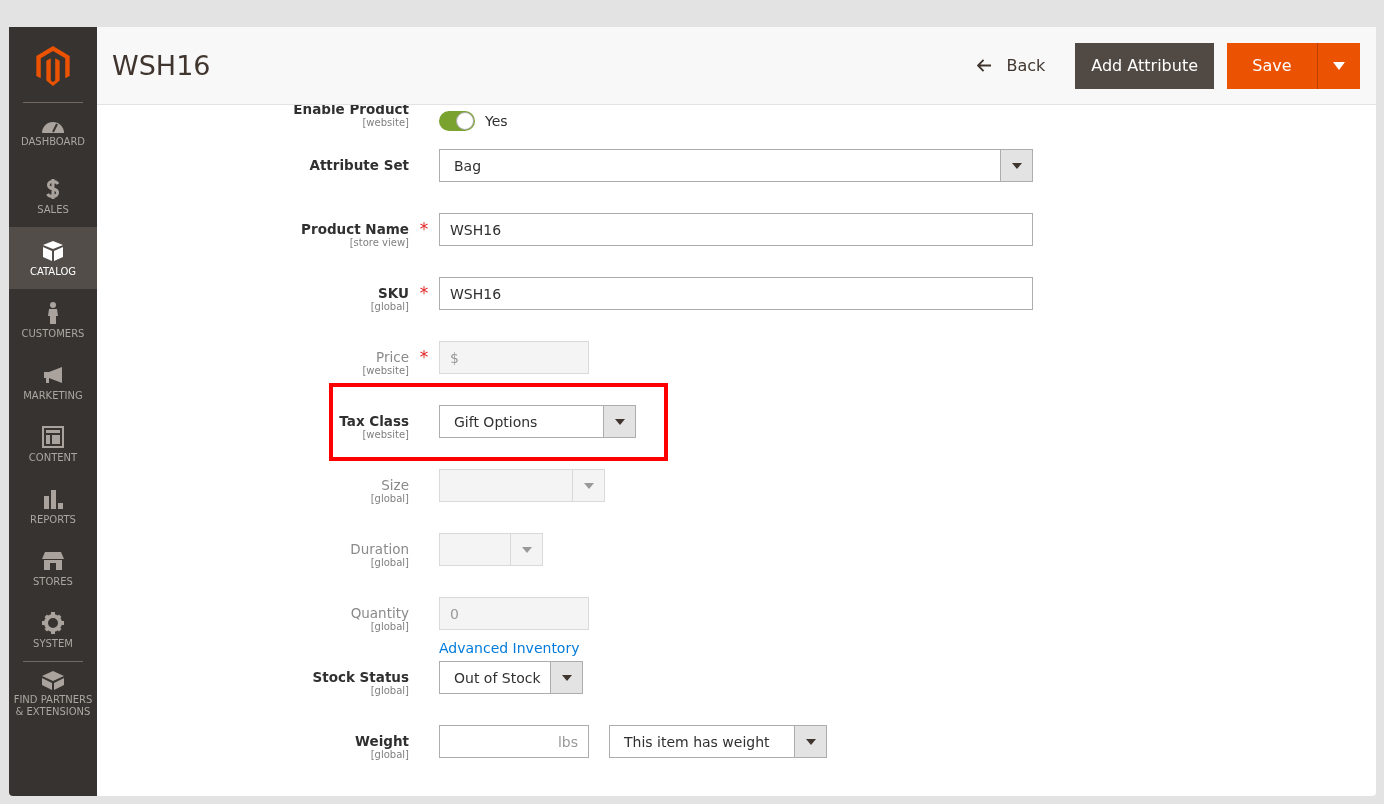 The height and width of the screenshot is (804, 1384). What do you see at coordinates (359, 165) in the screenshot?
I see `field-label: Attribute Set` at bounding box center [359, 165].